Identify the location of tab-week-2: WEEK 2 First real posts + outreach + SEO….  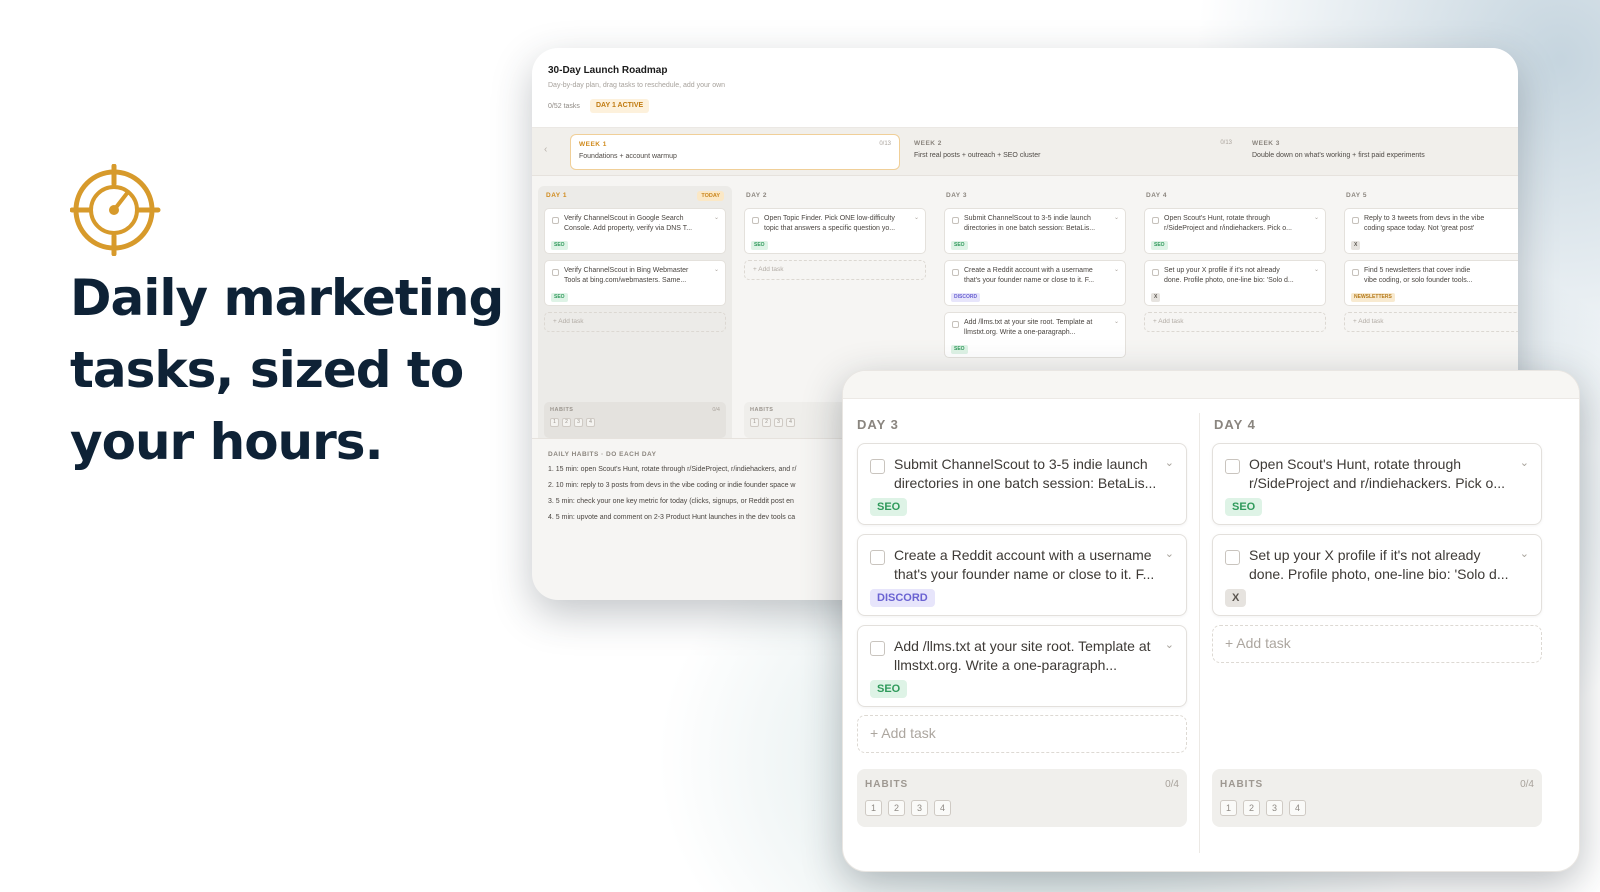
(1073, 152).